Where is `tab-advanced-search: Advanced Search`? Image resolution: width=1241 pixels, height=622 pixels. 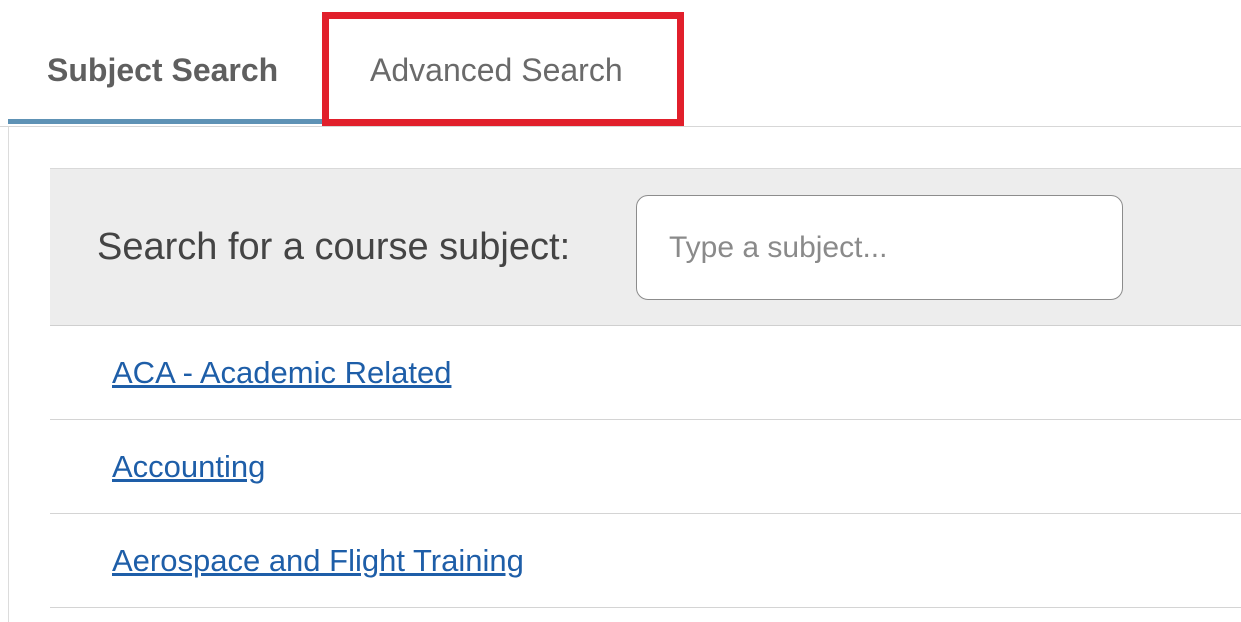
tab-advanced-search: Advanced Search is located at coordinates (496, 70).